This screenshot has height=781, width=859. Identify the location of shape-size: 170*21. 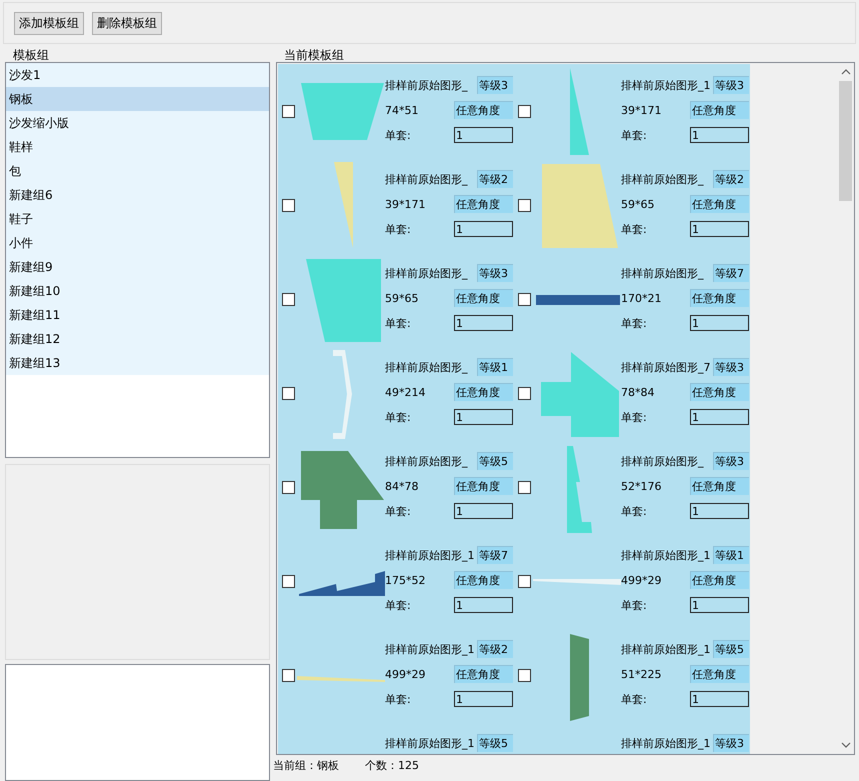
(641, 298).